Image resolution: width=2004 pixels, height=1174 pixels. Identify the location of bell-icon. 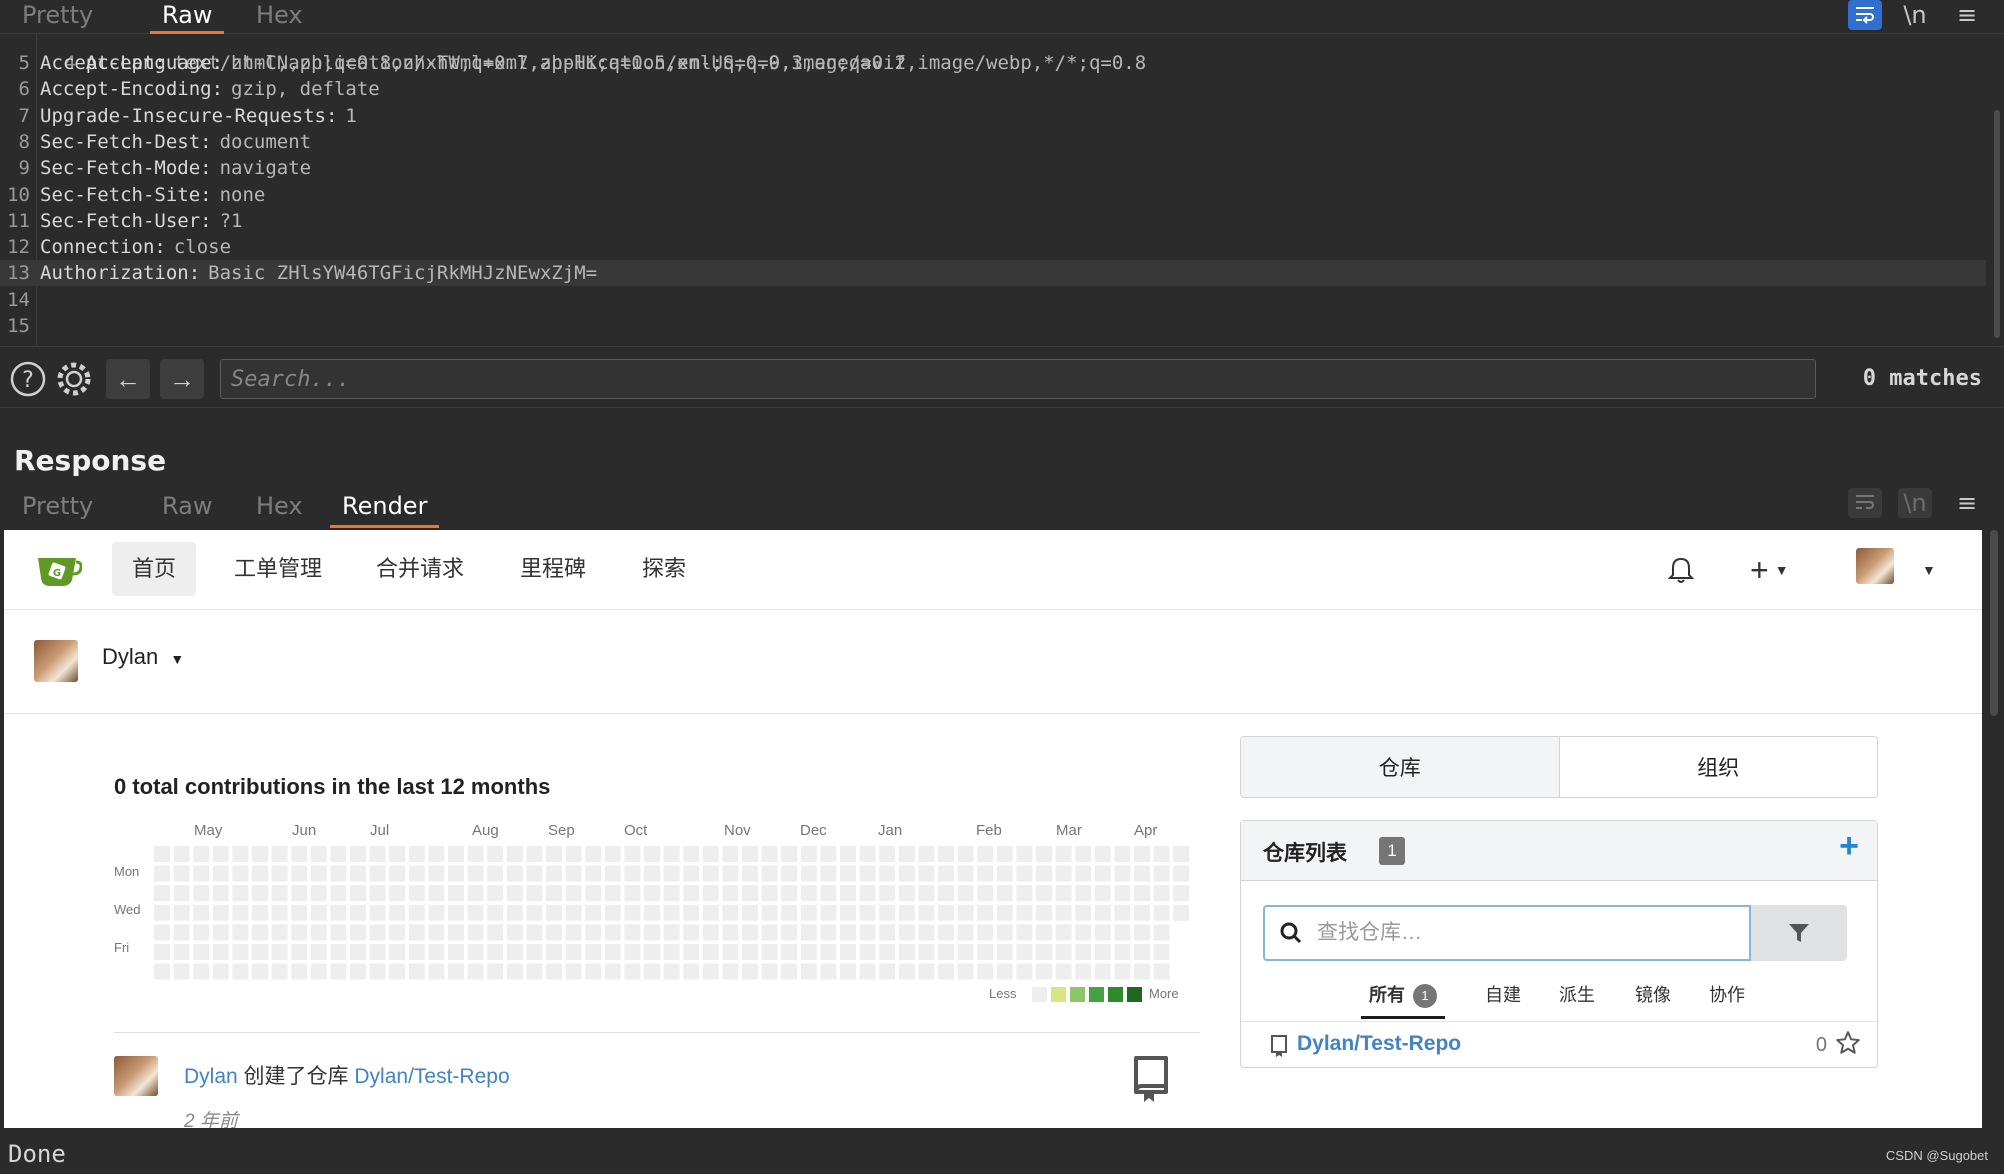
(1681, 570).